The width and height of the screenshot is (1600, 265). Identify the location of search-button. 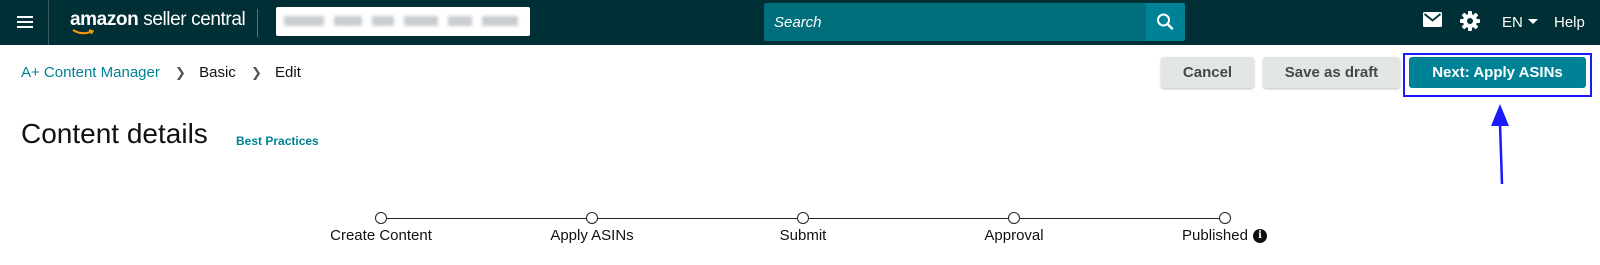
(1165, 22).